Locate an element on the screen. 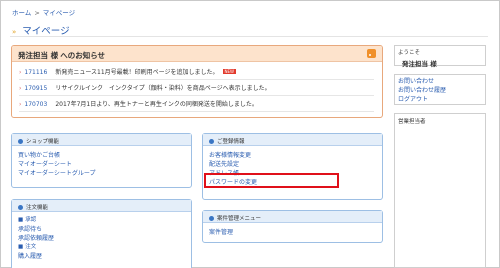 The height and width of the screenshot is (268, 500). order-panel: 注文機能 ■ 承認 承認待ち 承認依頼履歴 ■ 注文 購入履歴 is located at coordinates (101, 233).